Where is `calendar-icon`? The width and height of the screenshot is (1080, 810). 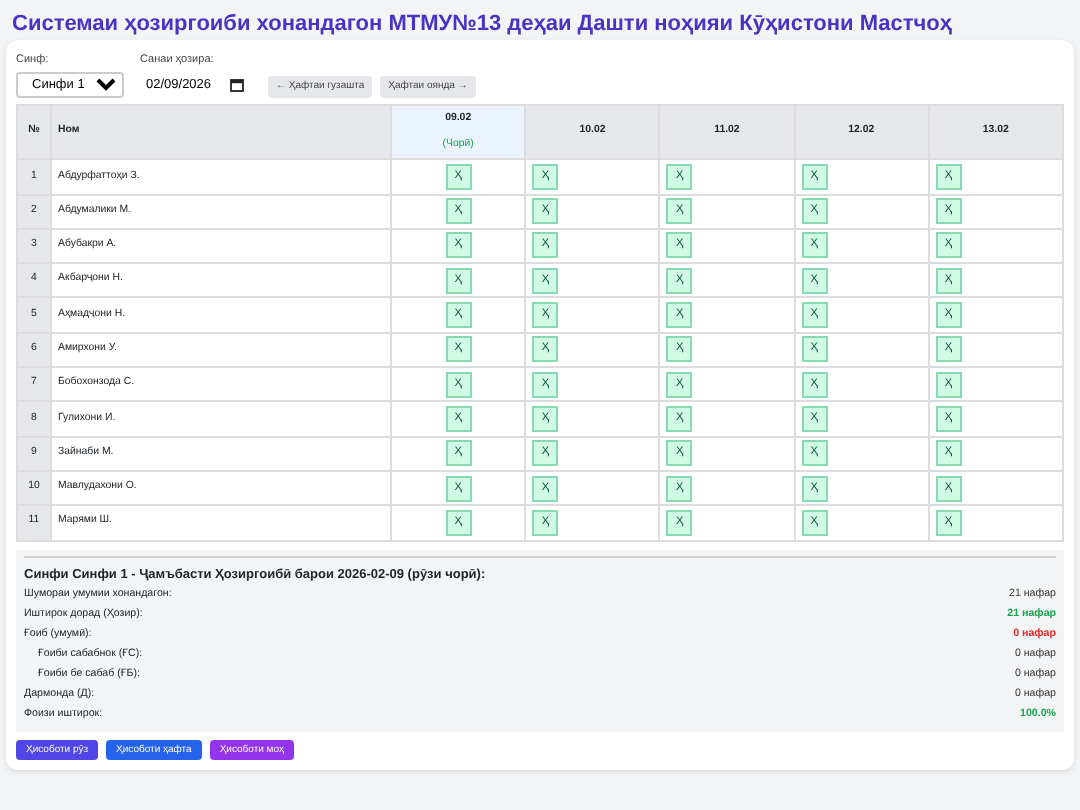 calendar-icon is located at coordinates (237, 85).